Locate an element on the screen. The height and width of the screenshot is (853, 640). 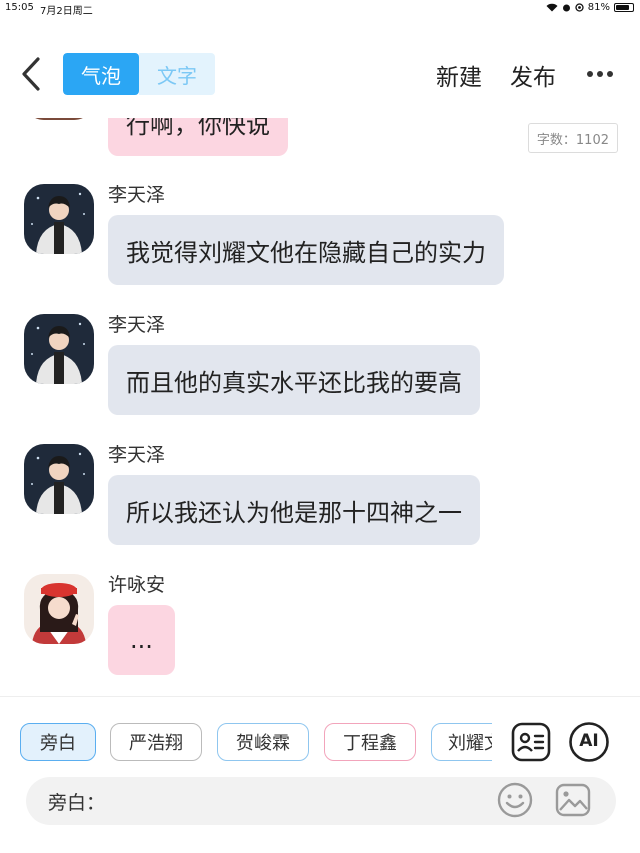
location-icon is located at coordinates (579, 7).